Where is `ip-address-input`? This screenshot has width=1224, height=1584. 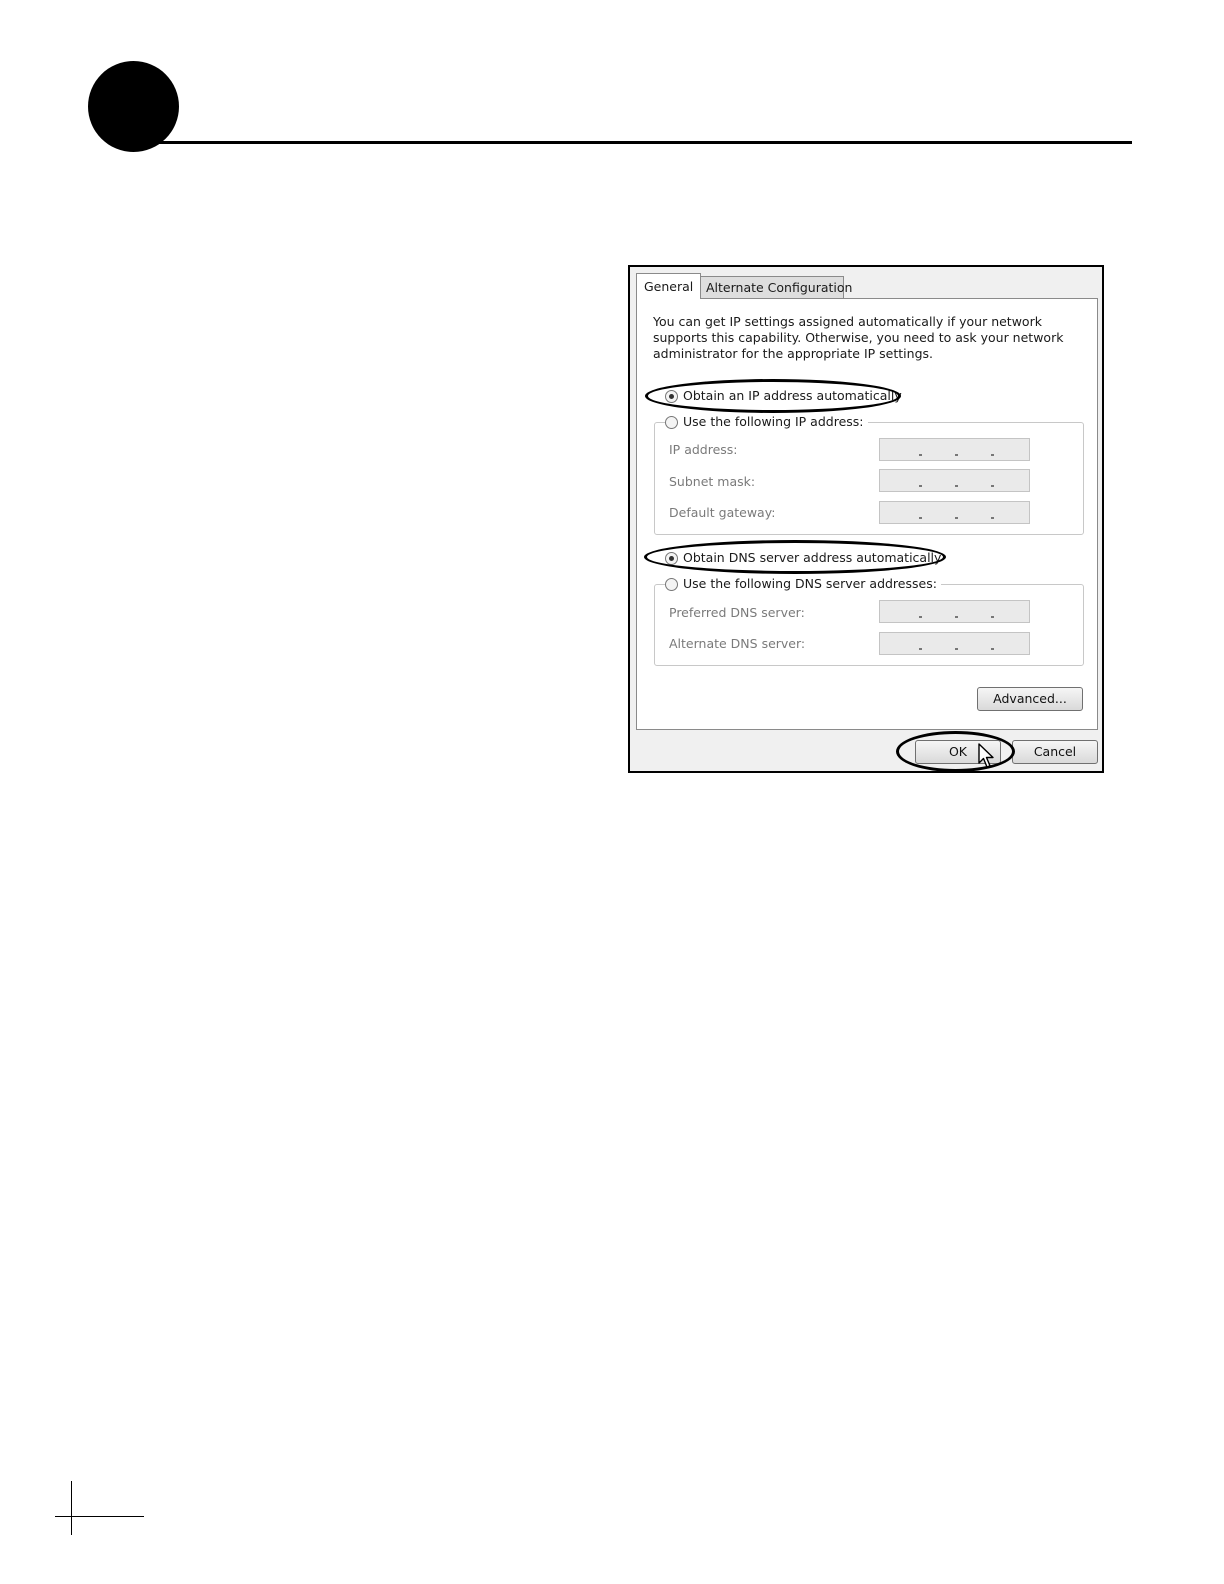
ip-address-input is located at coordinates (954, 449).